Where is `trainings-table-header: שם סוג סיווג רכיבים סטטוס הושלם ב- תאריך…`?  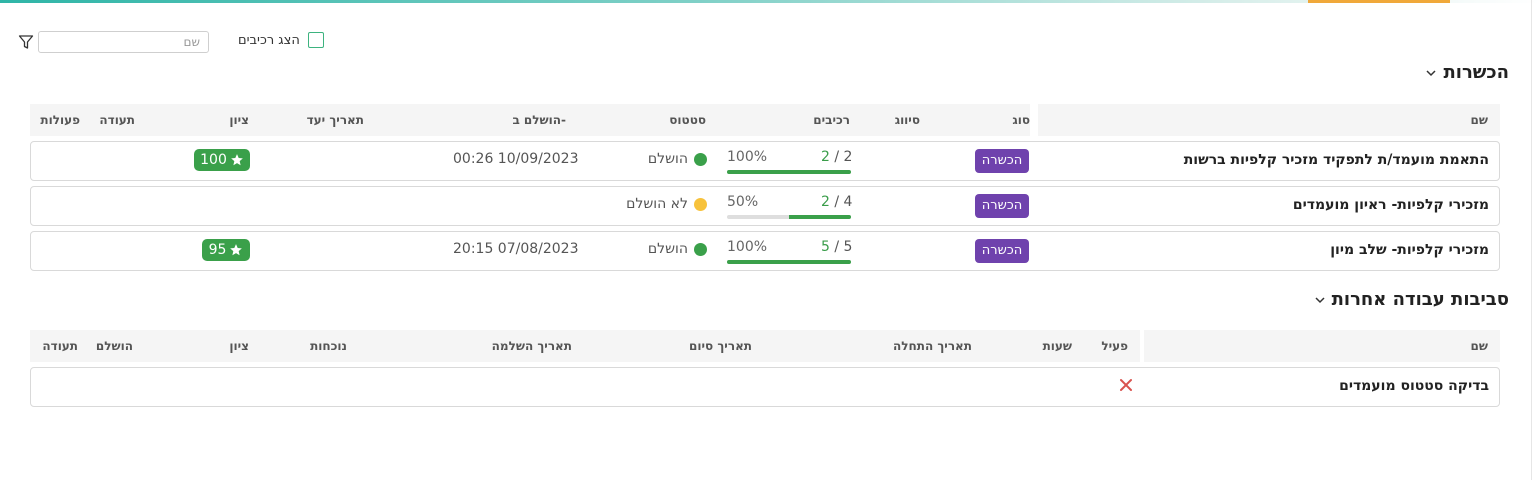
trainings-table-header: שם סוג סיווג רכיבים סטטוס הושלם ב- תאריך… is located at coordinates (765, 120).